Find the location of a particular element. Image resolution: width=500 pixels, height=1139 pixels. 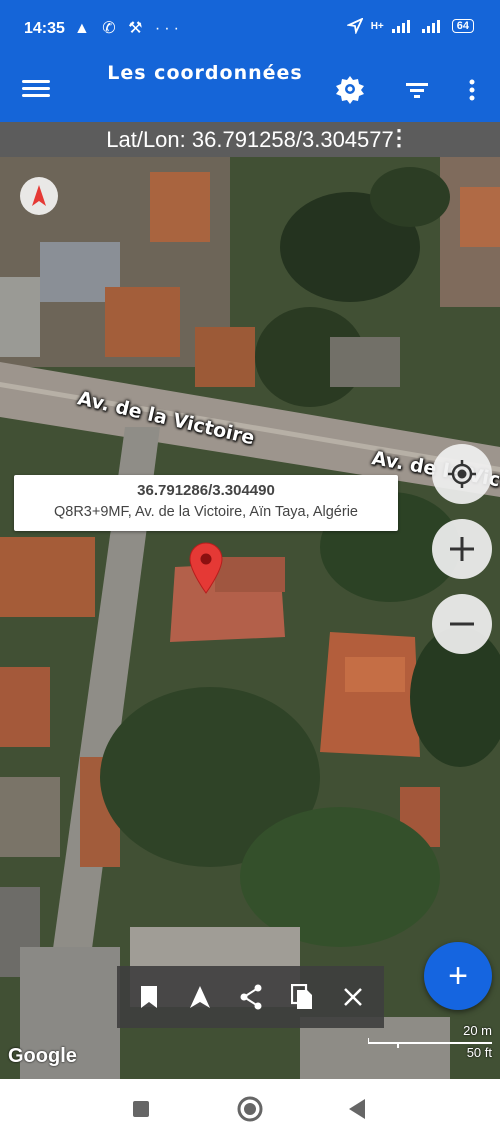

home-icon is located at coordinates (250, 1109).